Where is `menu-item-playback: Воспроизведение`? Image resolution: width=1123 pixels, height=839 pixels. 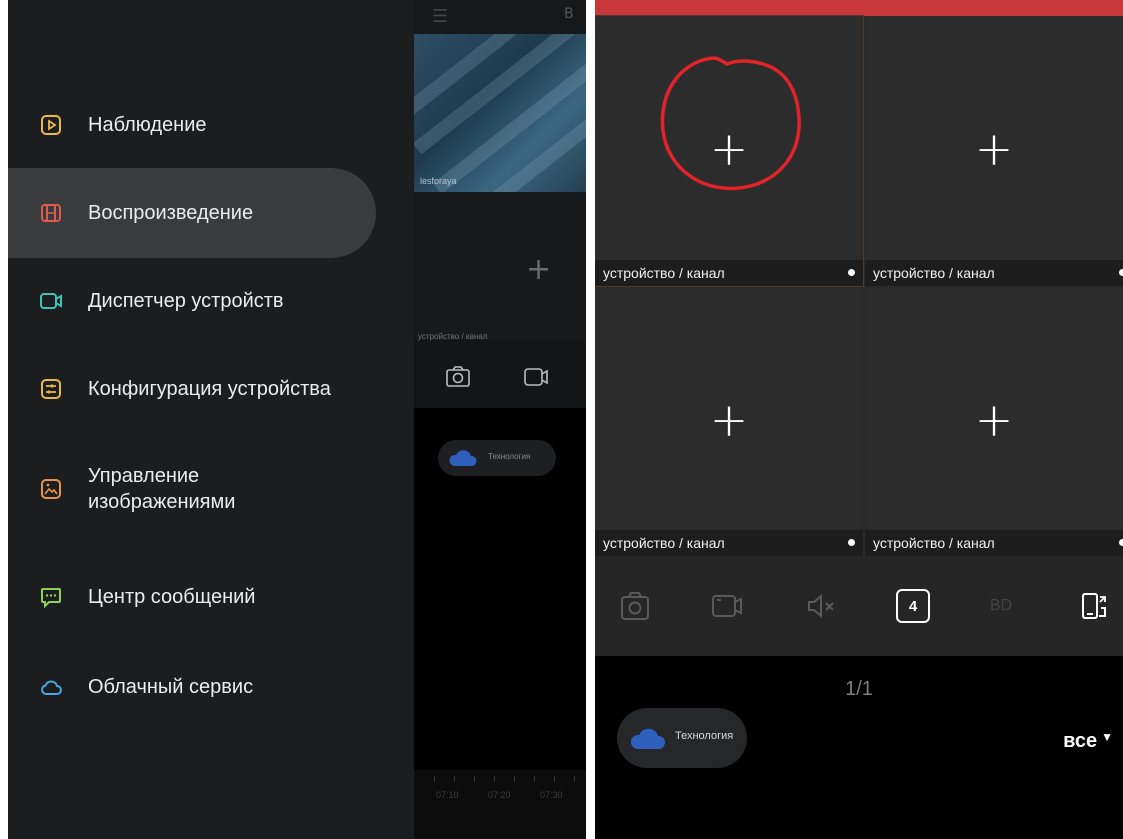 menu-item-playback: Воспроизведение is located at coordinates (192, 213).